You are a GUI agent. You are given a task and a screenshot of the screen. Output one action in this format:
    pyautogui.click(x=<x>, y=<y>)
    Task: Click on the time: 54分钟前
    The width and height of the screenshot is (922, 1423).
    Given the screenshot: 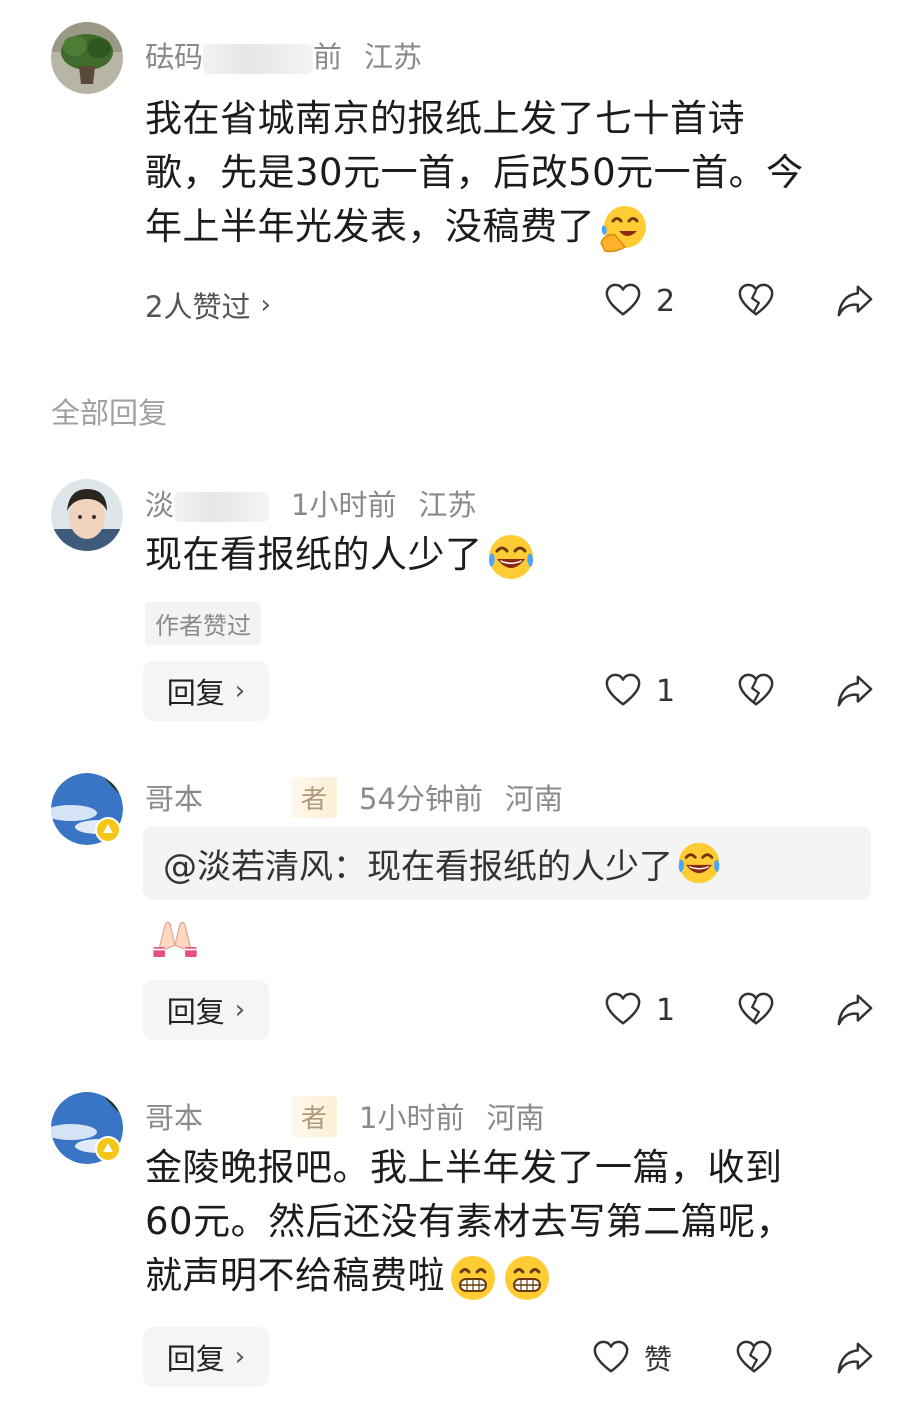 What is the action you would take?
    pyautogui.click(x=421, y=799)
    